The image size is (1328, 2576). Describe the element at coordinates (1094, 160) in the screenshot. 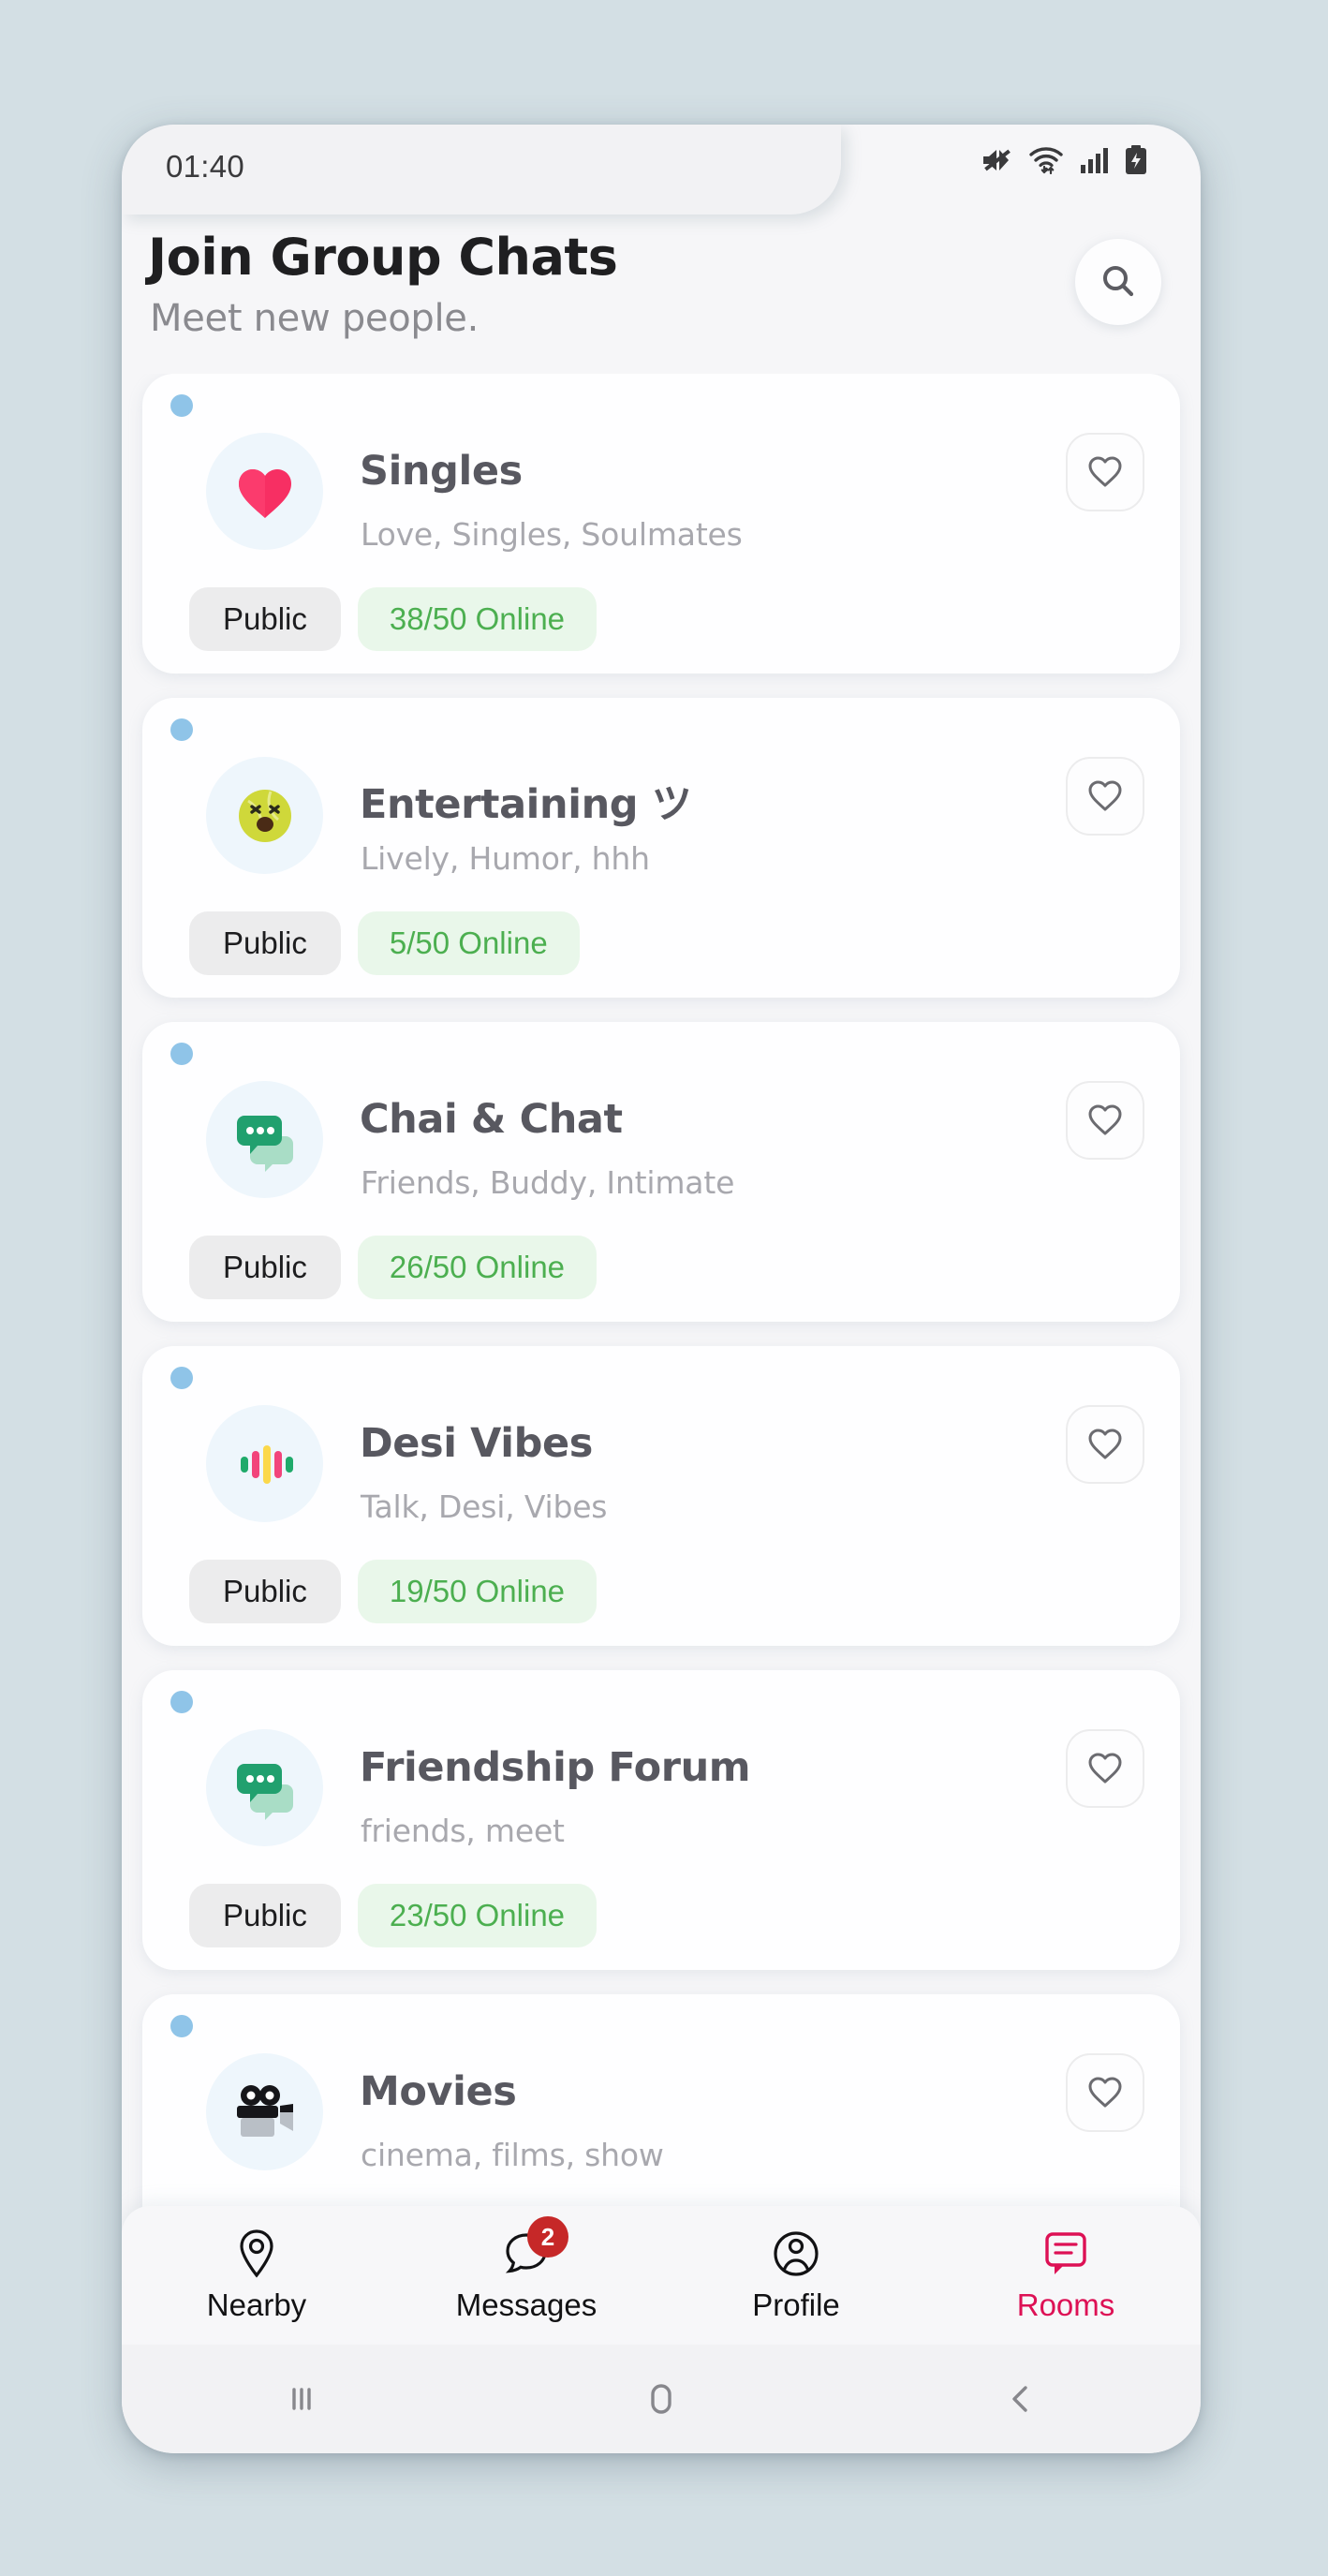

I see `signal-icon` at that location.